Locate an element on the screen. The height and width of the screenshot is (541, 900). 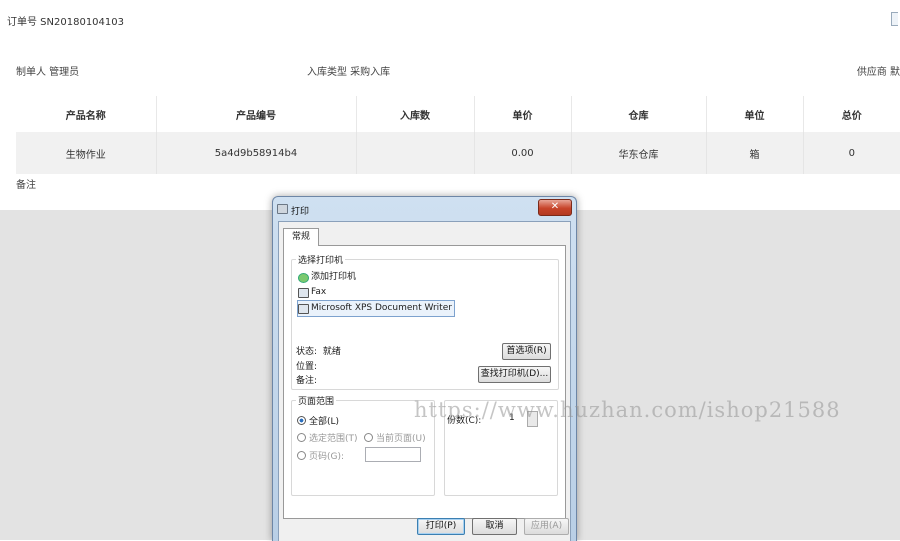
remark-label: 备注 is located at coordinates (26, 185).